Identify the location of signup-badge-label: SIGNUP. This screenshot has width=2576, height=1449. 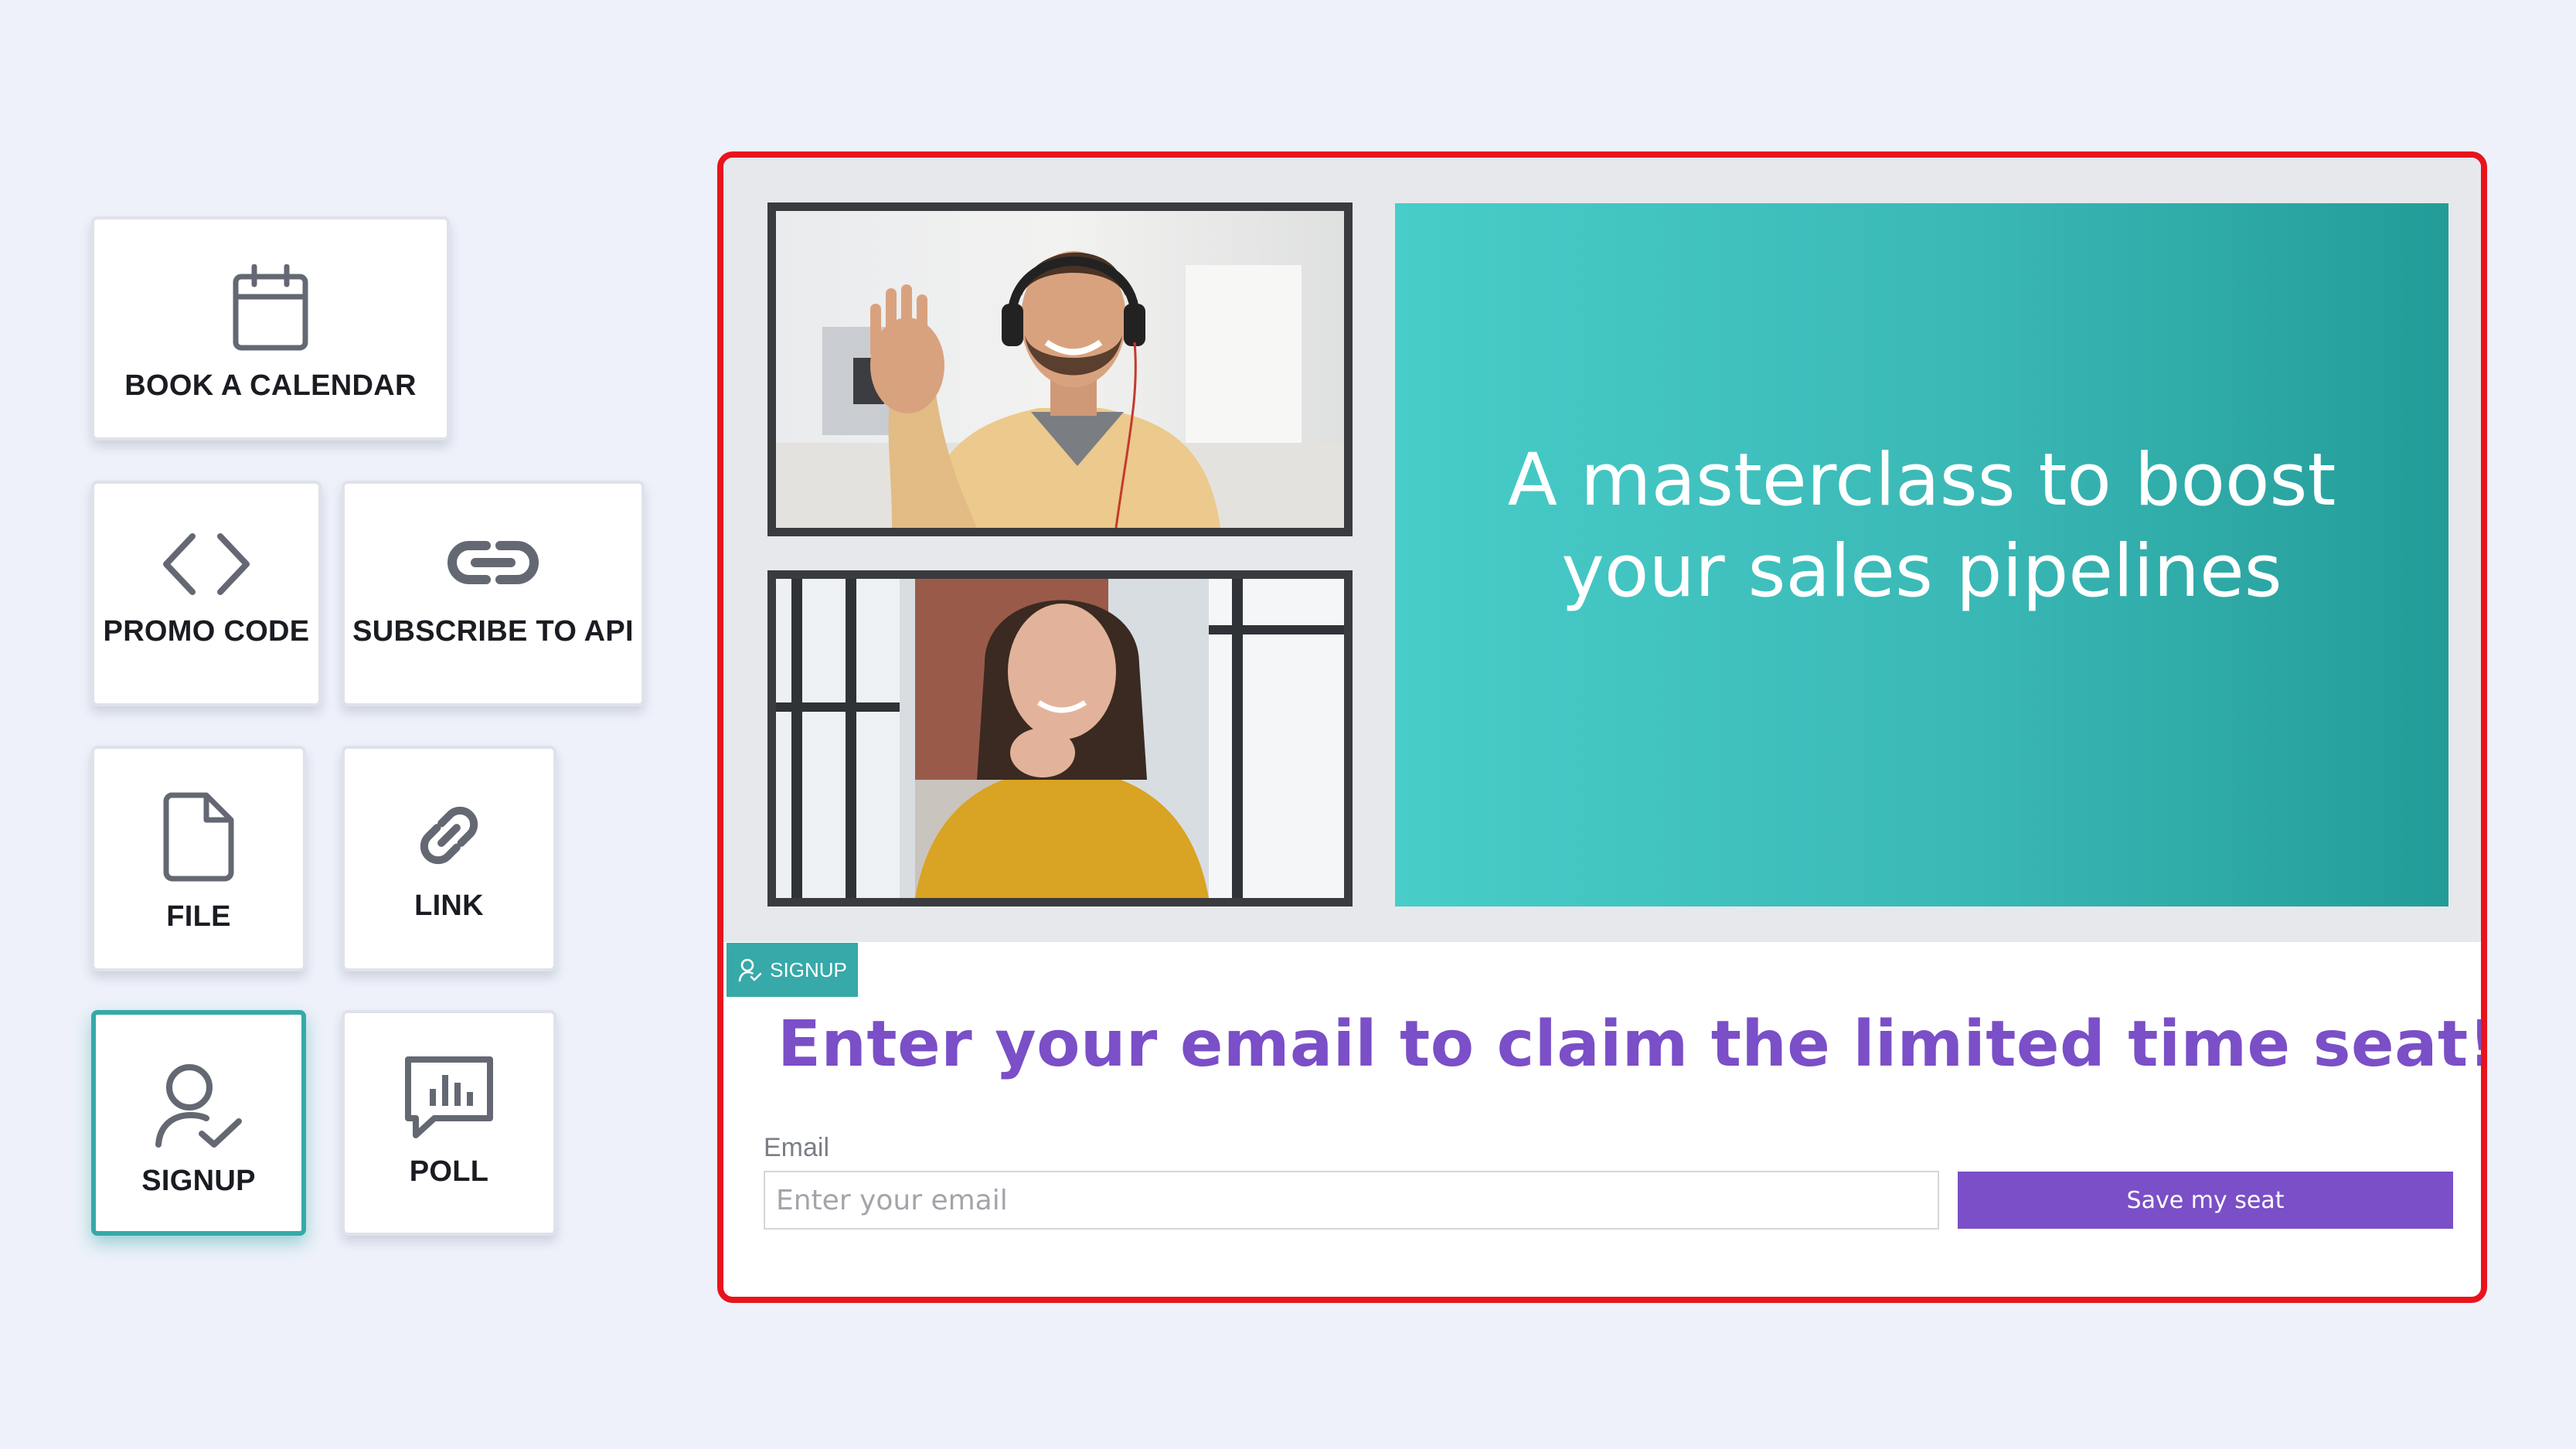
(808, 969).